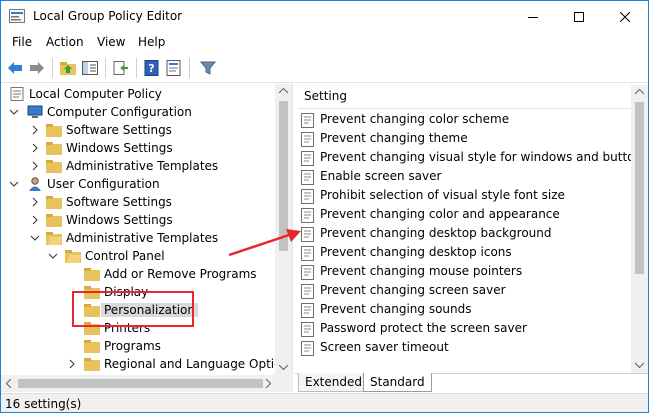 This screenshot has height=413, width=649. I want to click on settings-vertical-scrollbar, so click(639, 229).